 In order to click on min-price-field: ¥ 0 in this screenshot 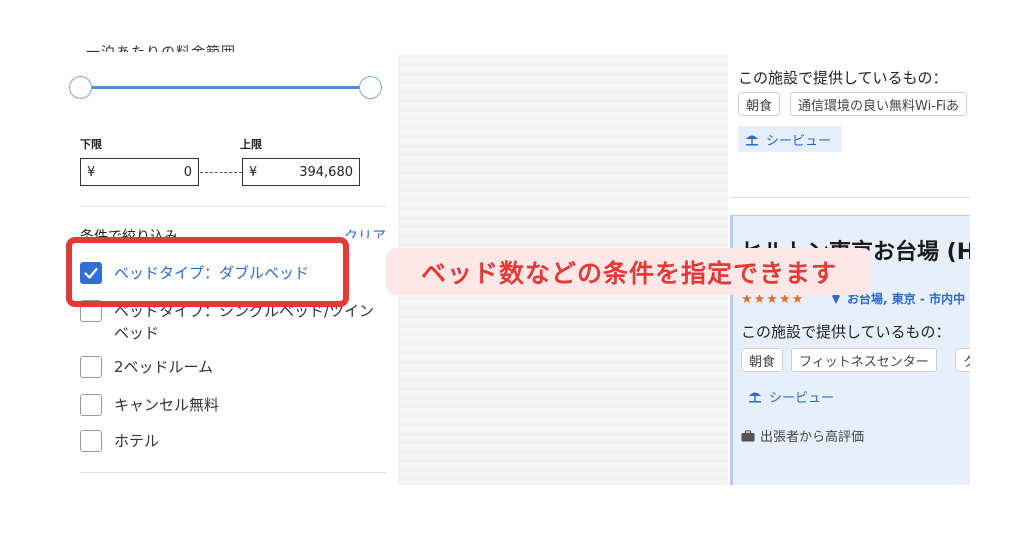, I will do `click(139, 172)`.